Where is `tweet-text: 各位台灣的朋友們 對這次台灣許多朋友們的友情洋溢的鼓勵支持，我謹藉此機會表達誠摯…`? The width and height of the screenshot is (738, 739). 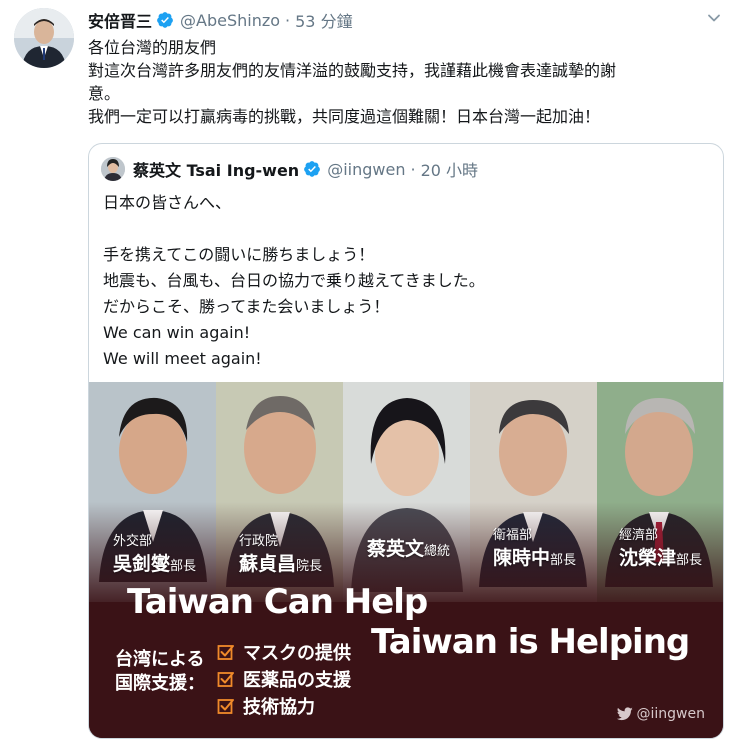 tweet-text: 各位台灣的朋友們 對這次台灣許多朋友們的友情洋溢的鼓勵支持，我謹藉此機會表達誠摯… is located at coordinates (408, 82).